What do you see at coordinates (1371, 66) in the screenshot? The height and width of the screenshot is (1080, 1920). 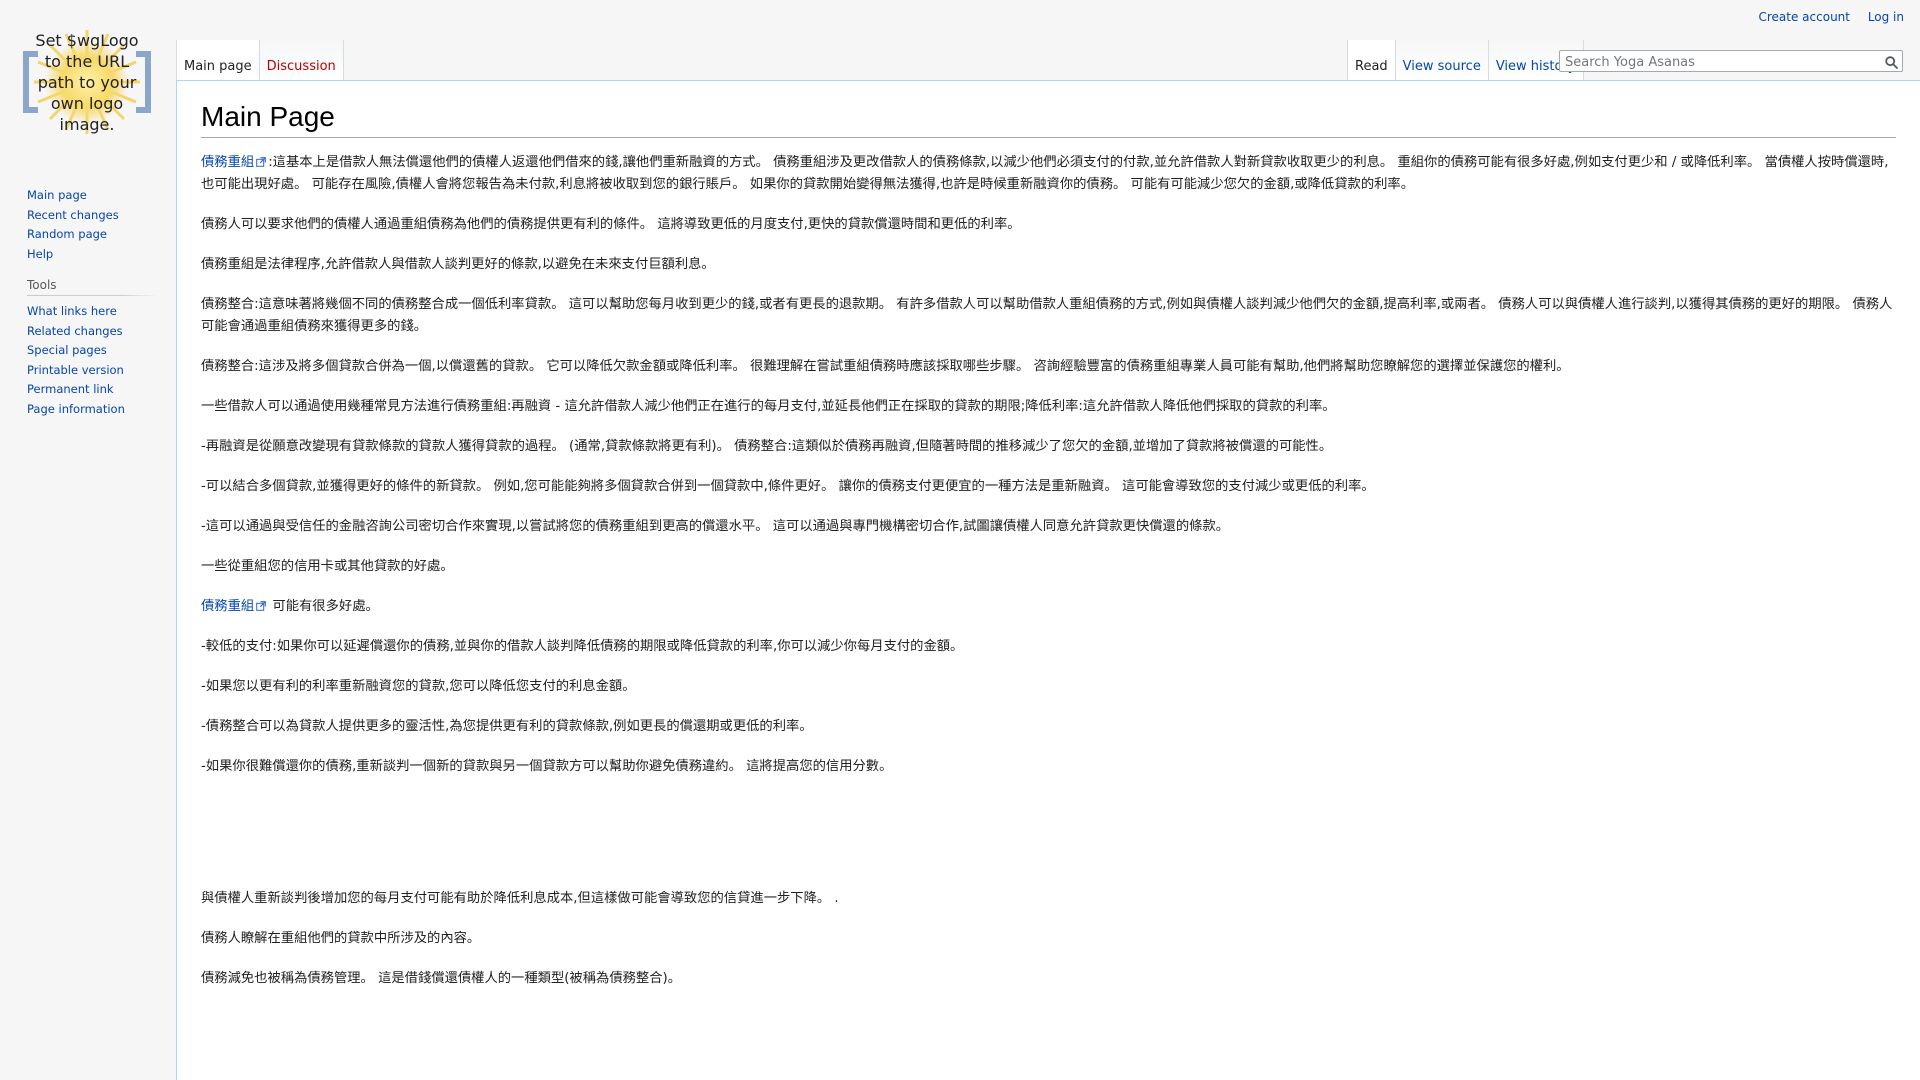 I see `tab-read-label: Read` at bounding box center [1371, 66].